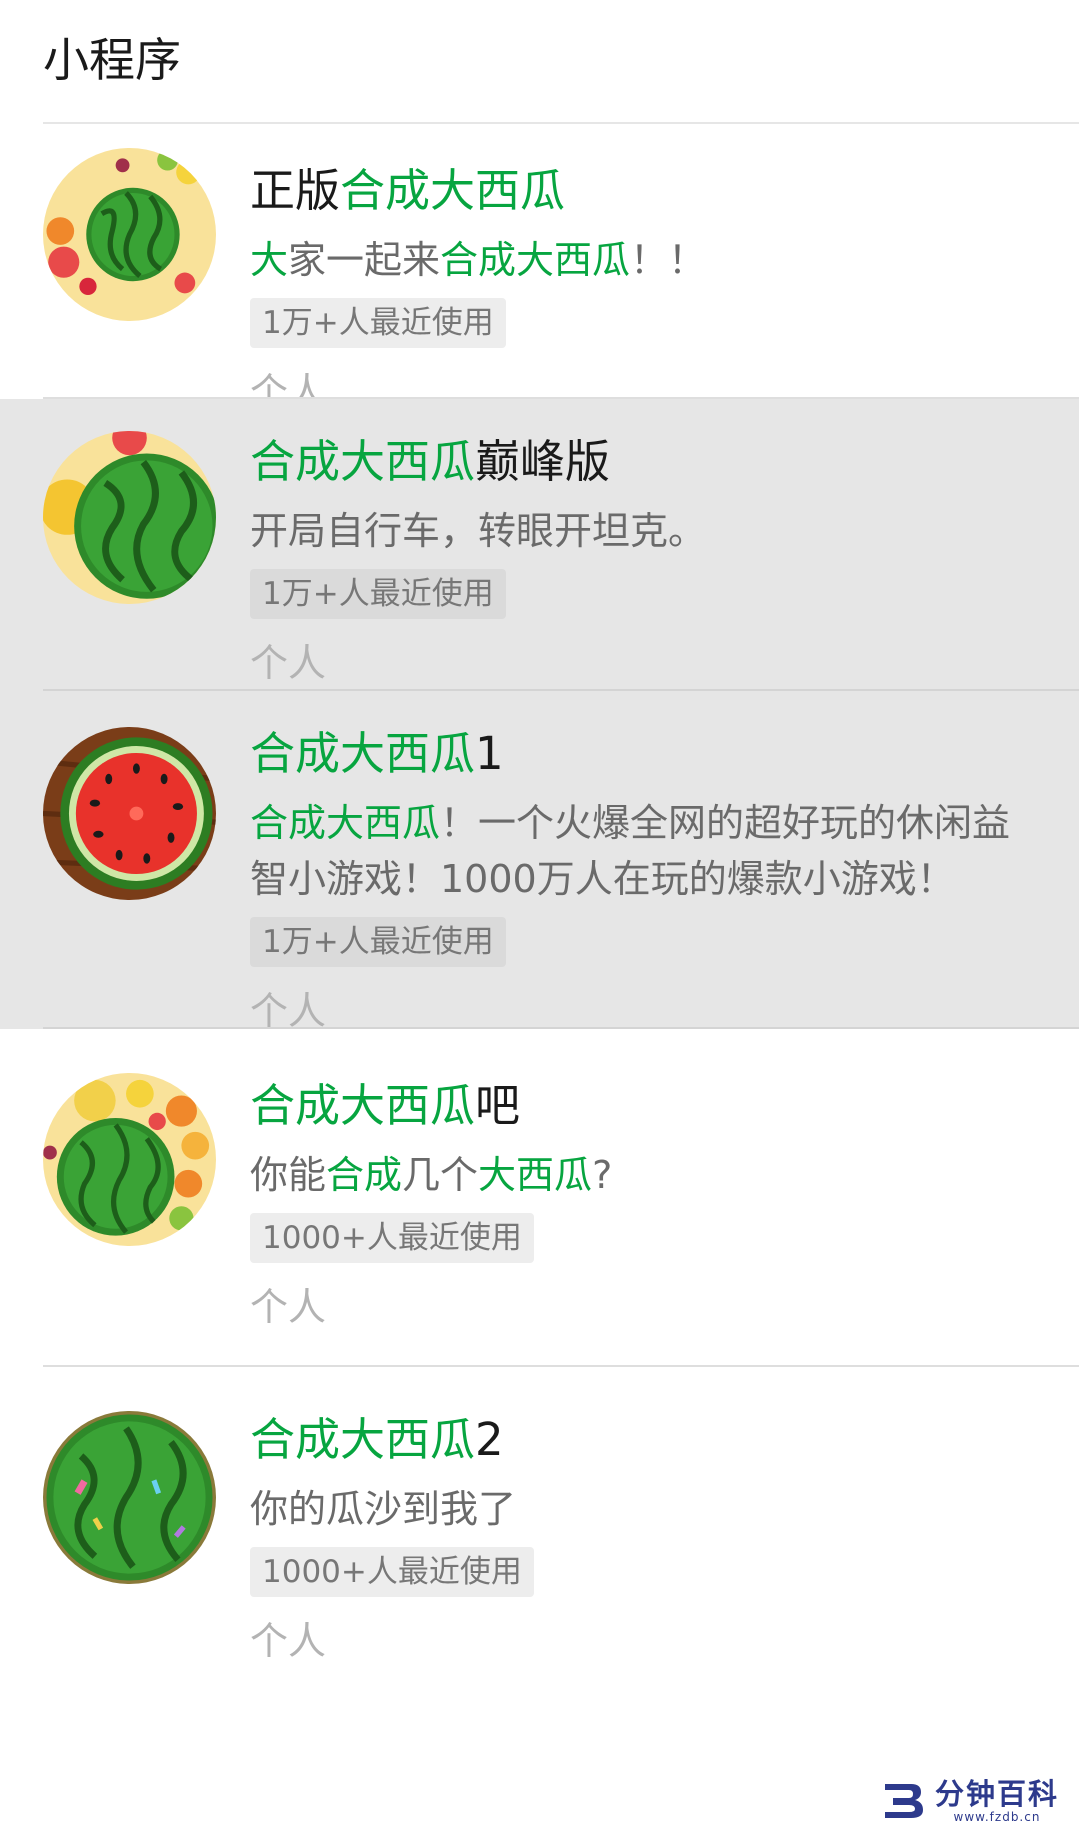 This screenshot has height=1830, width=1079. I want to click on item-description: 大家一起来合成大西瓜！！, so click(644, 260).